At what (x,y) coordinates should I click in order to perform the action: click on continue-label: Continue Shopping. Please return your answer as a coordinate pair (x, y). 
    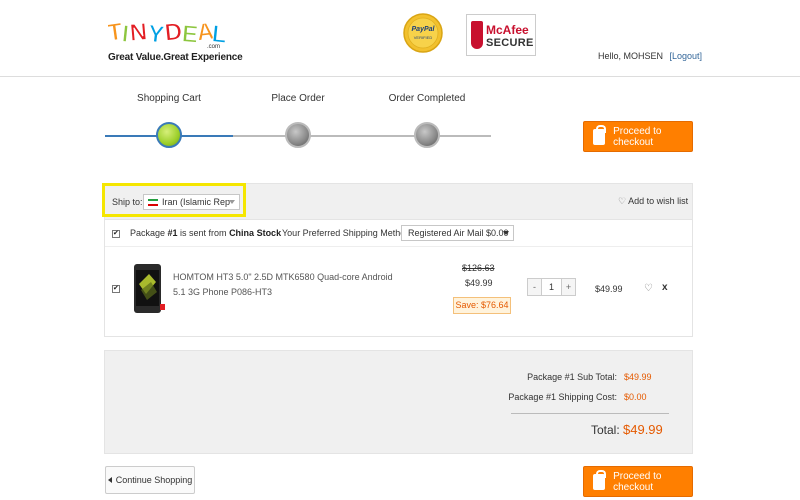
    Looking at the image, I should click on (154, 480).